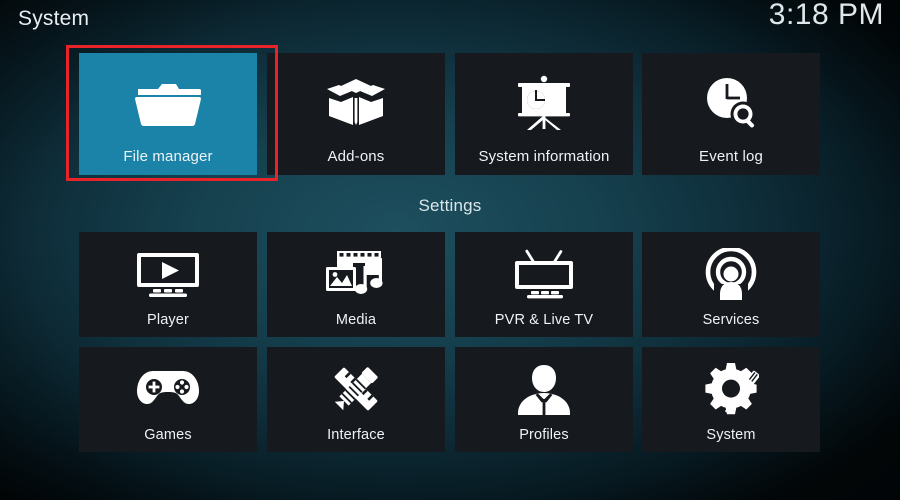 The width and height of the screenshot is (900, 500). I want to click on person-bust-icon, so click(544, 387).